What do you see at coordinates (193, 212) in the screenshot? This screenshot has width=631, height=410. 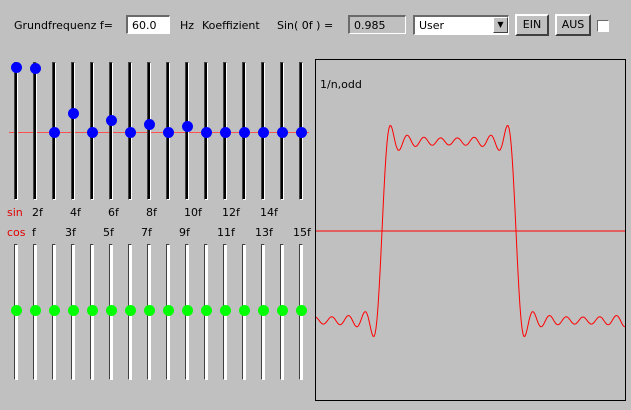 I see `sin-harmonic-label: 10f` at bounding box center [193, 212].